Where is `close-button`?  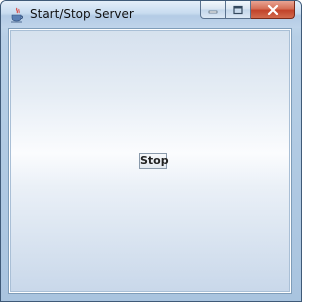
close-button is located at coordinates (273, 10).